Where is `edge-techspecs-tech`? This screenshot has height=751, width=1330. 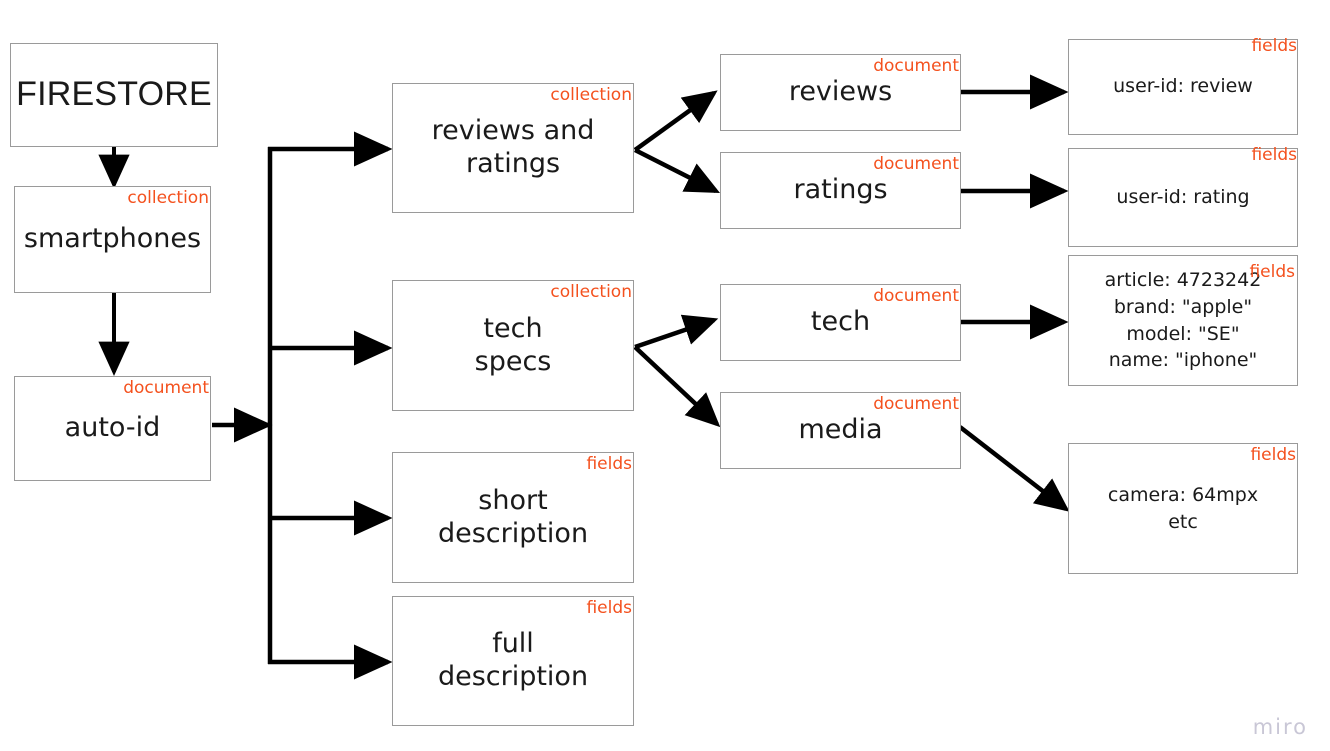 edge-techspecs-tech is located at coordinates (676, 332).